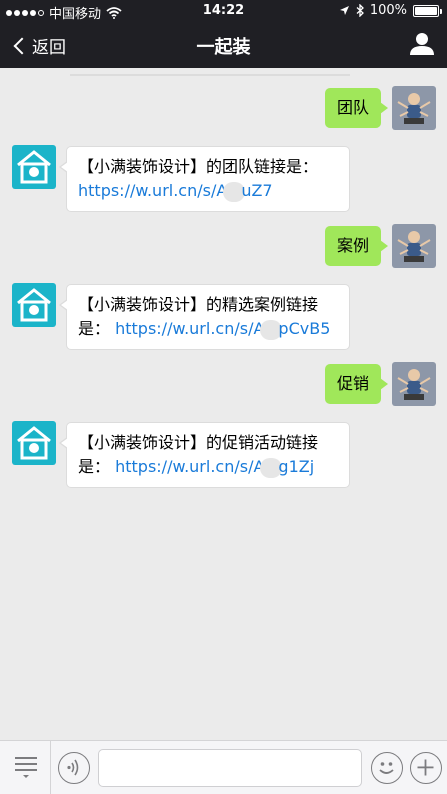 The height and width of the screenshot is (794, 447). I want to click on more-button, so click(426, 768).